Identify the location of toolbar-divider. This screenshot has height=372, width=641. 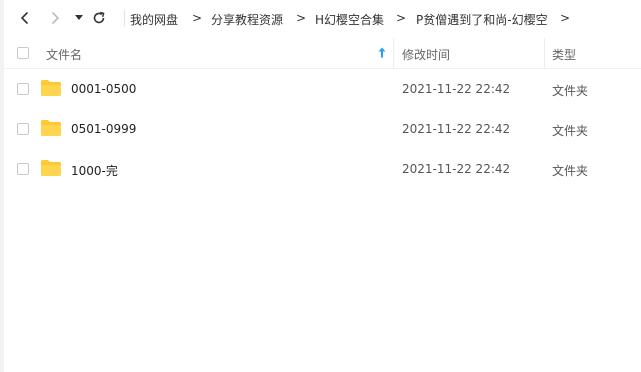
(124, 18).